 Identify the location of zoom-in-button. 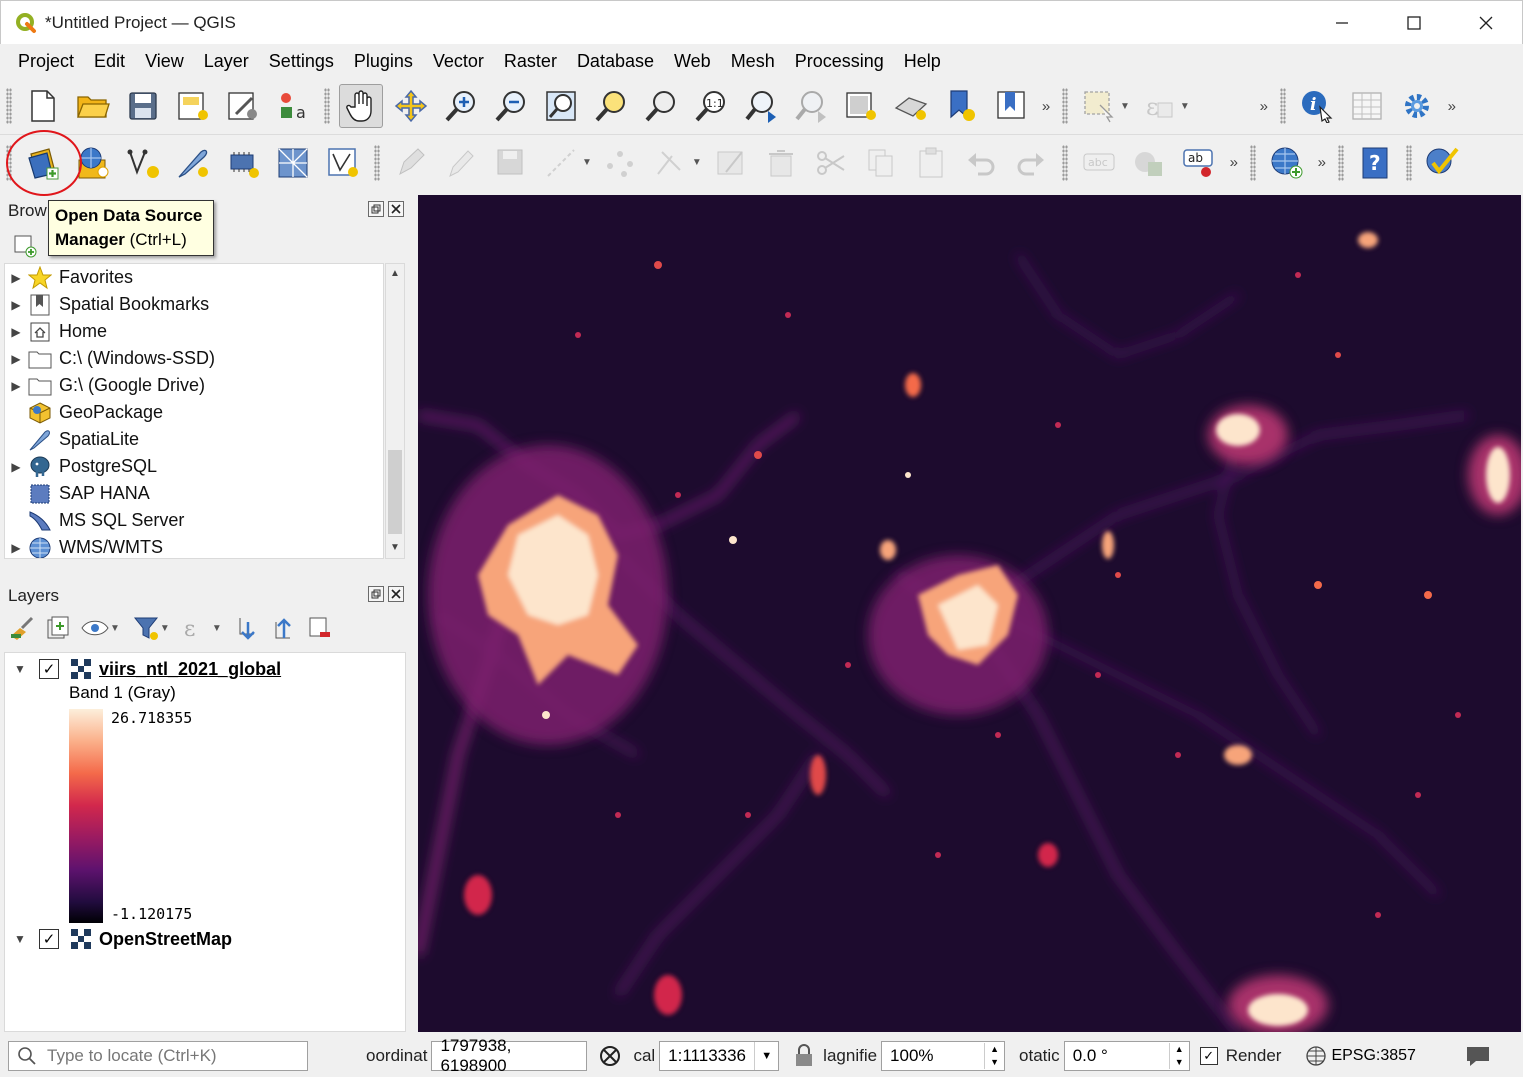
(461, 106).